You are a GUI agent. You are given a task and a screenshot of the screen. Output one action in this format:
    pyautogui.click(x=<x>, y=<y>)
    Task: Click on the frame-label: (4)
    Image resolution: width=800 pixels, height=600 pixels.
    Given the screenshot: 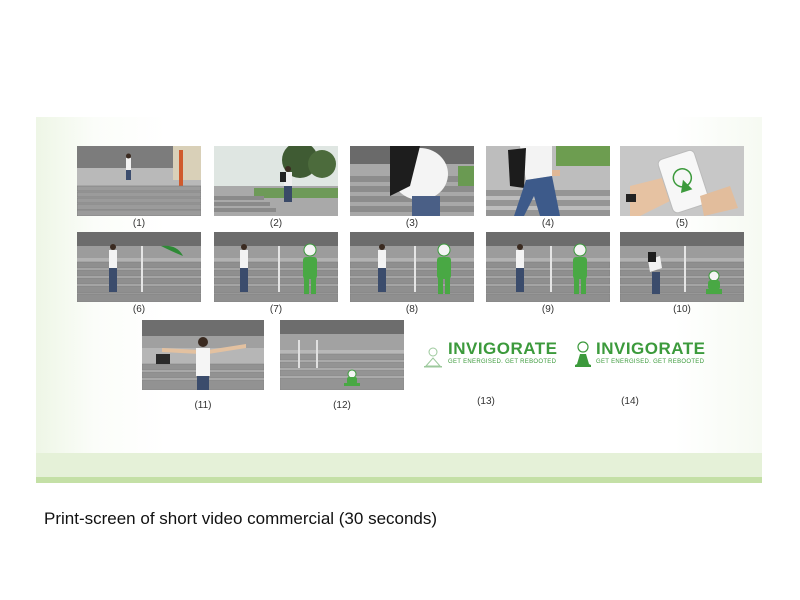 What is the action you would take?
    pyautogui.click(x=548, y=223)
    